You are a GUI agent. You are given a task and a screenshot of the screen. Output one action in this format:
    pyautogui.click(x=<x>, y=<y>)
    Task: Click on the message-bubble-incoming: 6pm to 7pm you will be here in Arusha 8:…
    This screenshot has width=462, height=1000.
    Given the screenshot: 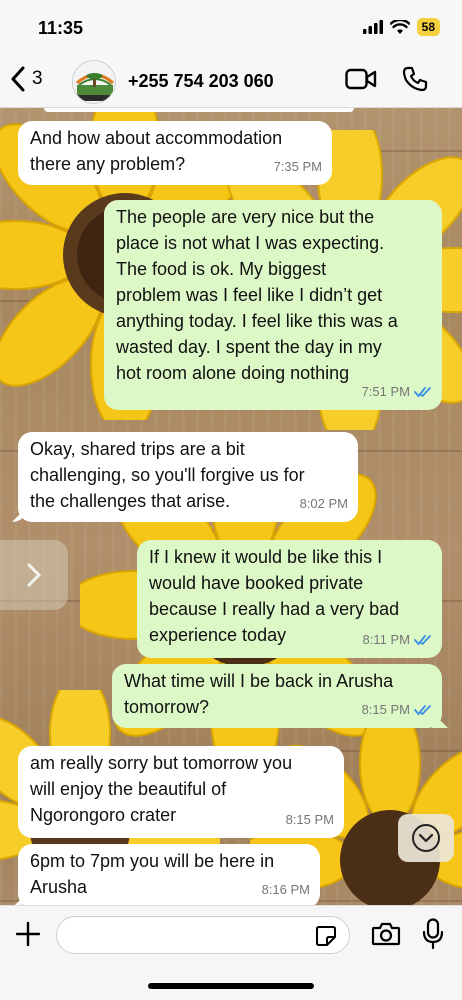 What is the action you would take?
    pyautogui.click(x=169, y=874)
    